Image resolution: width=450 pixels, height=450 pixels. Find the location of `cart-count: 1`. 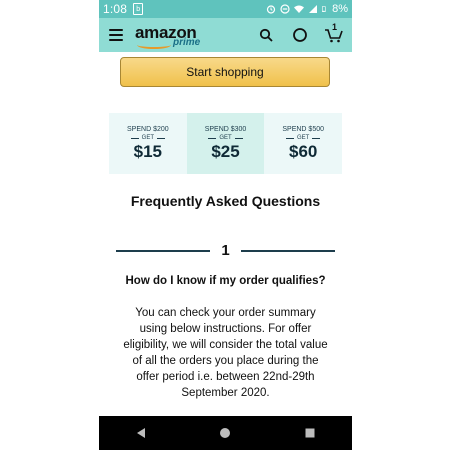

cart-count: 1 is located at coordinates (335, 27).